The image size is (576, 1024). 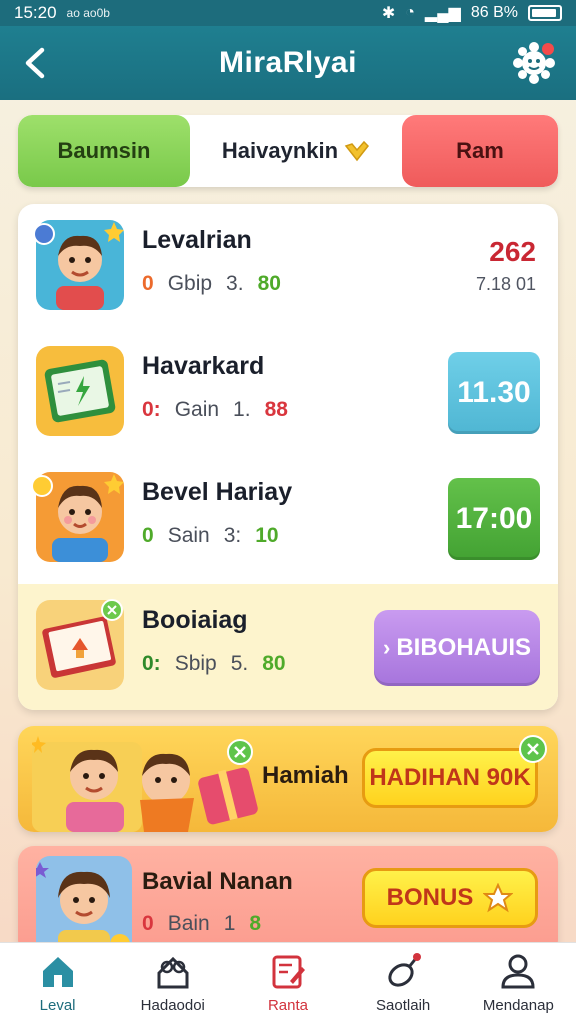 What do you see at coordinates (217, 881) in the screenshot?
I see `promo-title: Bavial Nanan` at bounding box center [217, 881].